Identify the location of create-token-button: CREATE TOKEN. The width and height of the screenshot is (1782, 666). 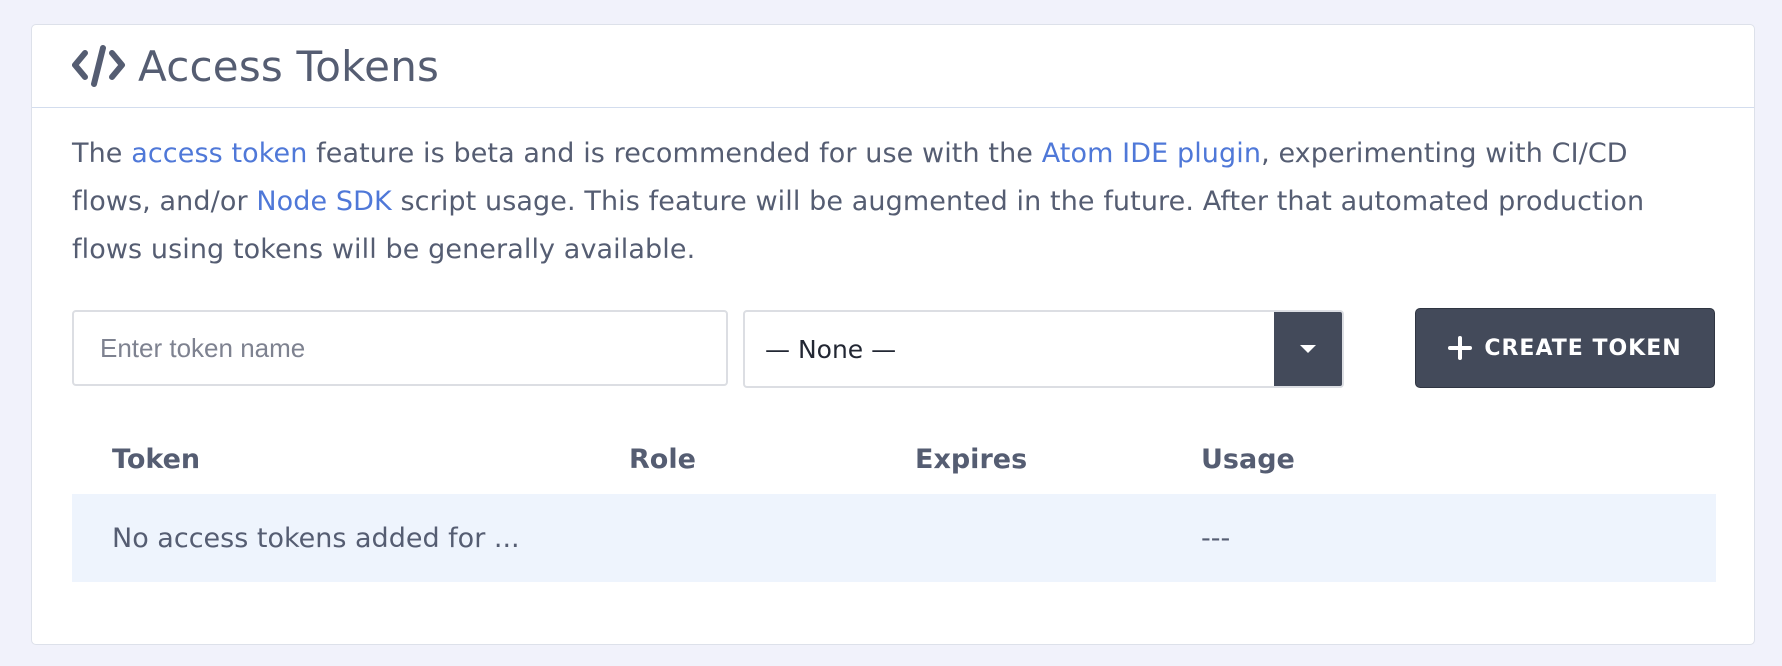
(1565, 348).